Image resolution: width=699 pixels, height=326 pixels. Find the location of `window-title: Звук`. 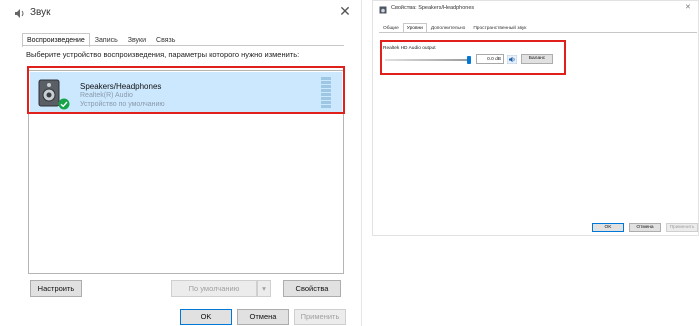

window-title: Звук is located at coordinates (40, 12).